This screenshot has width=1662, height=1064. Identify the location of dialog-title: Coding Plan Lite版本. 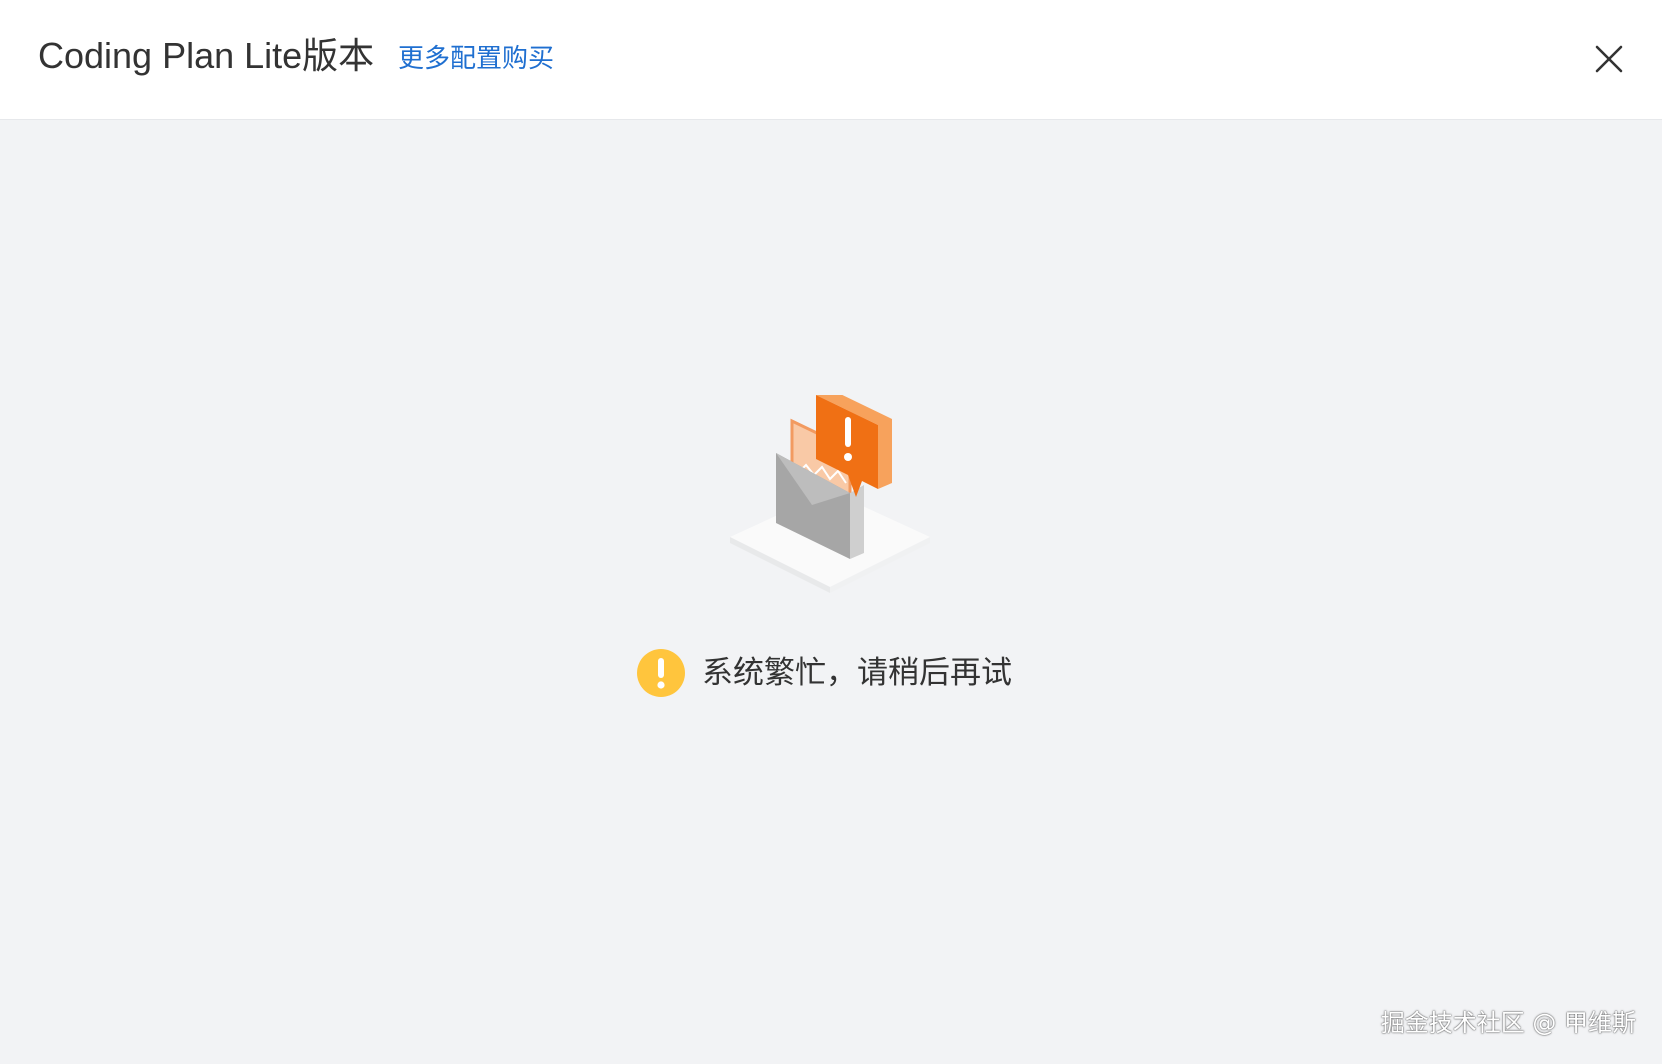
(206, 55).